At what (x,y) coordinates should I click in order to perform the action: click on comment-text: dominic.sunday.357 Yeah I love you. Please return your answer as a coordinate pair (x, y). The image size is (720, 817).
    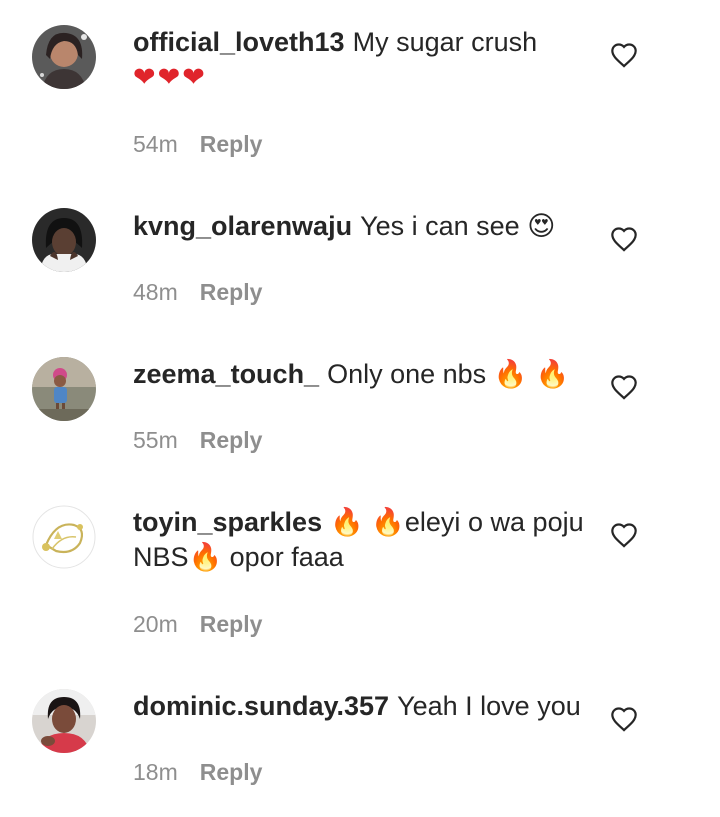
    Looking at the image, I should click on (363, 706).